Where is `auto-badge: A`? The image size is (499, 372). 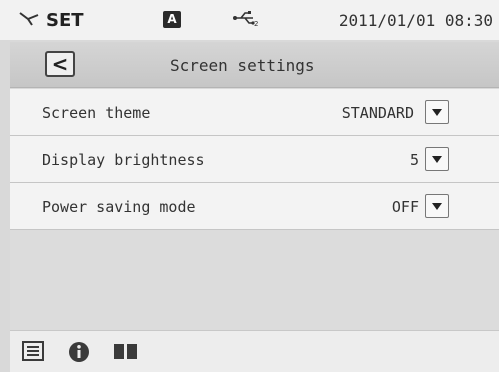
auto-badge: A is located at coordinates (172, 19).